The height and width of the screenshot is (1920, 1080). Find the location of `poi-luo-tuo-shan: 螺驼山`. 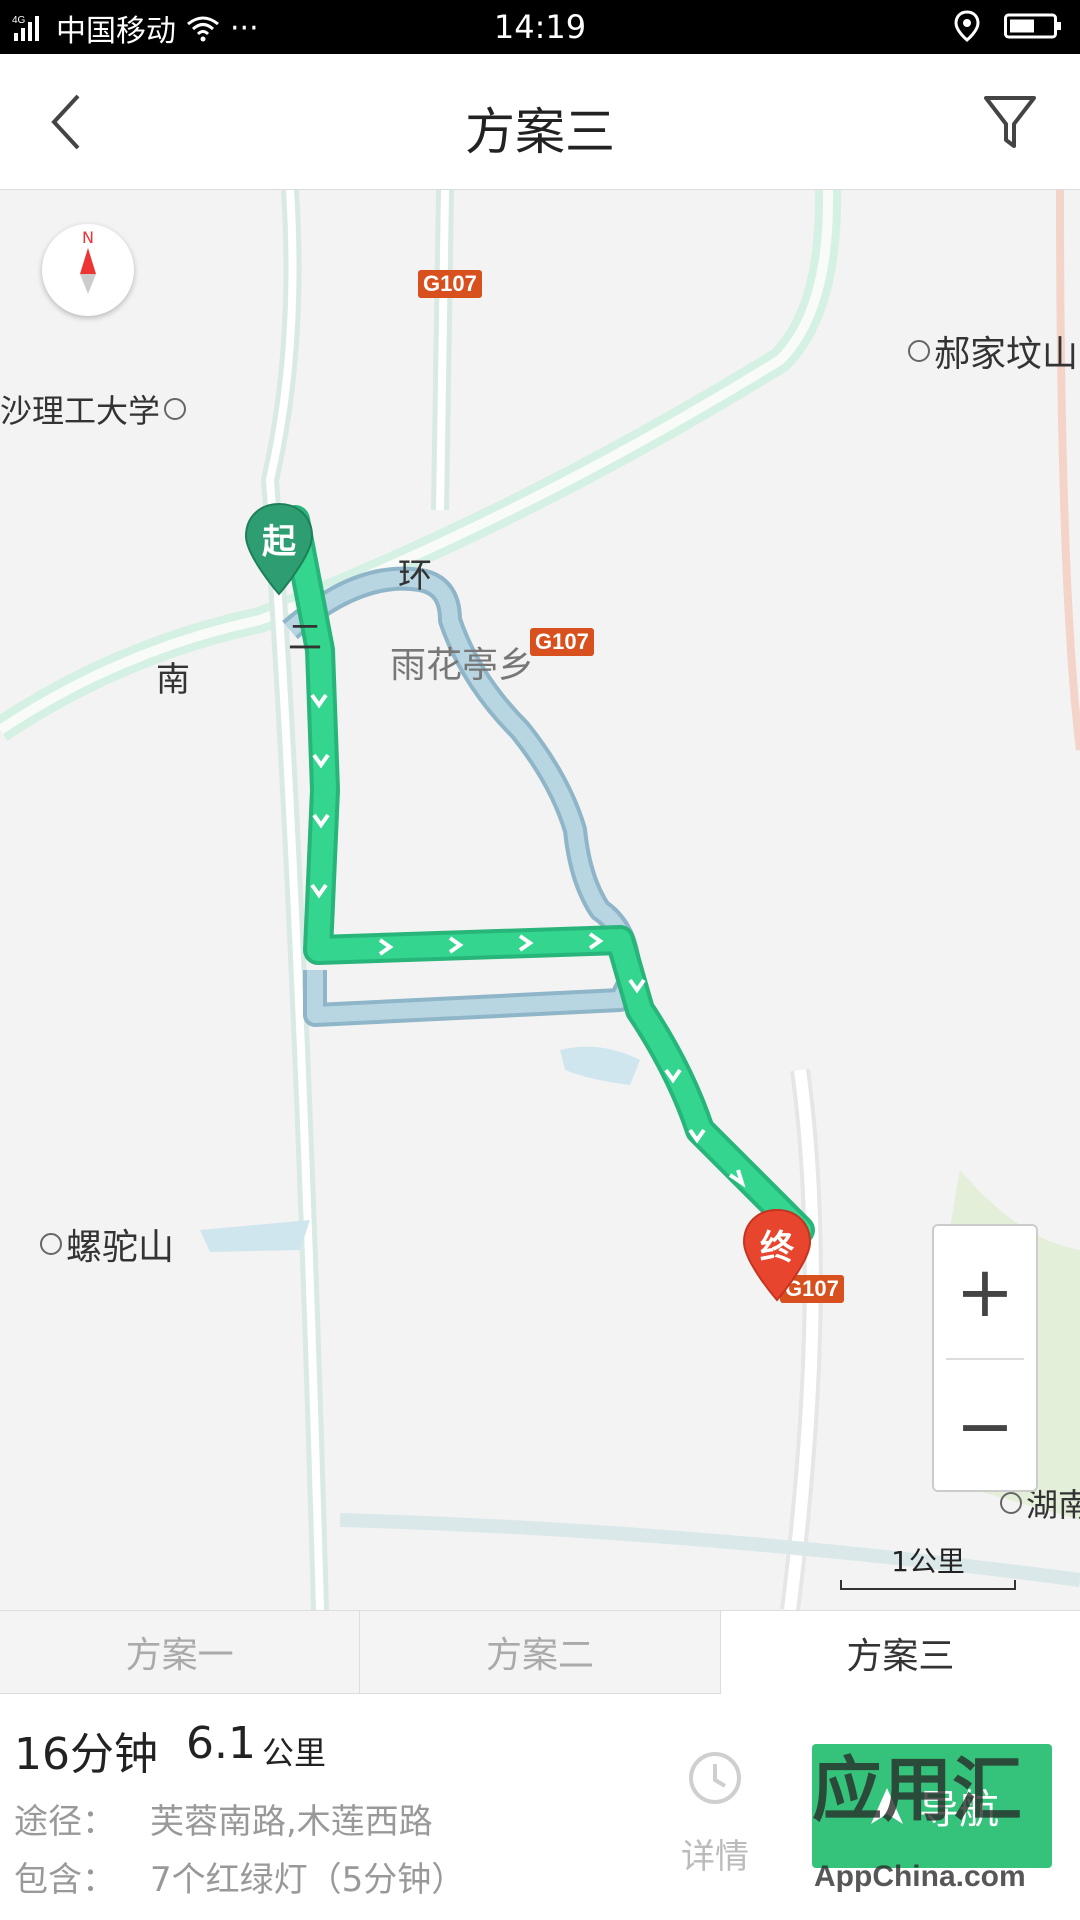

poi-luo-tuo-shan: 螺驼山 is located at coordinates (107, 1244).